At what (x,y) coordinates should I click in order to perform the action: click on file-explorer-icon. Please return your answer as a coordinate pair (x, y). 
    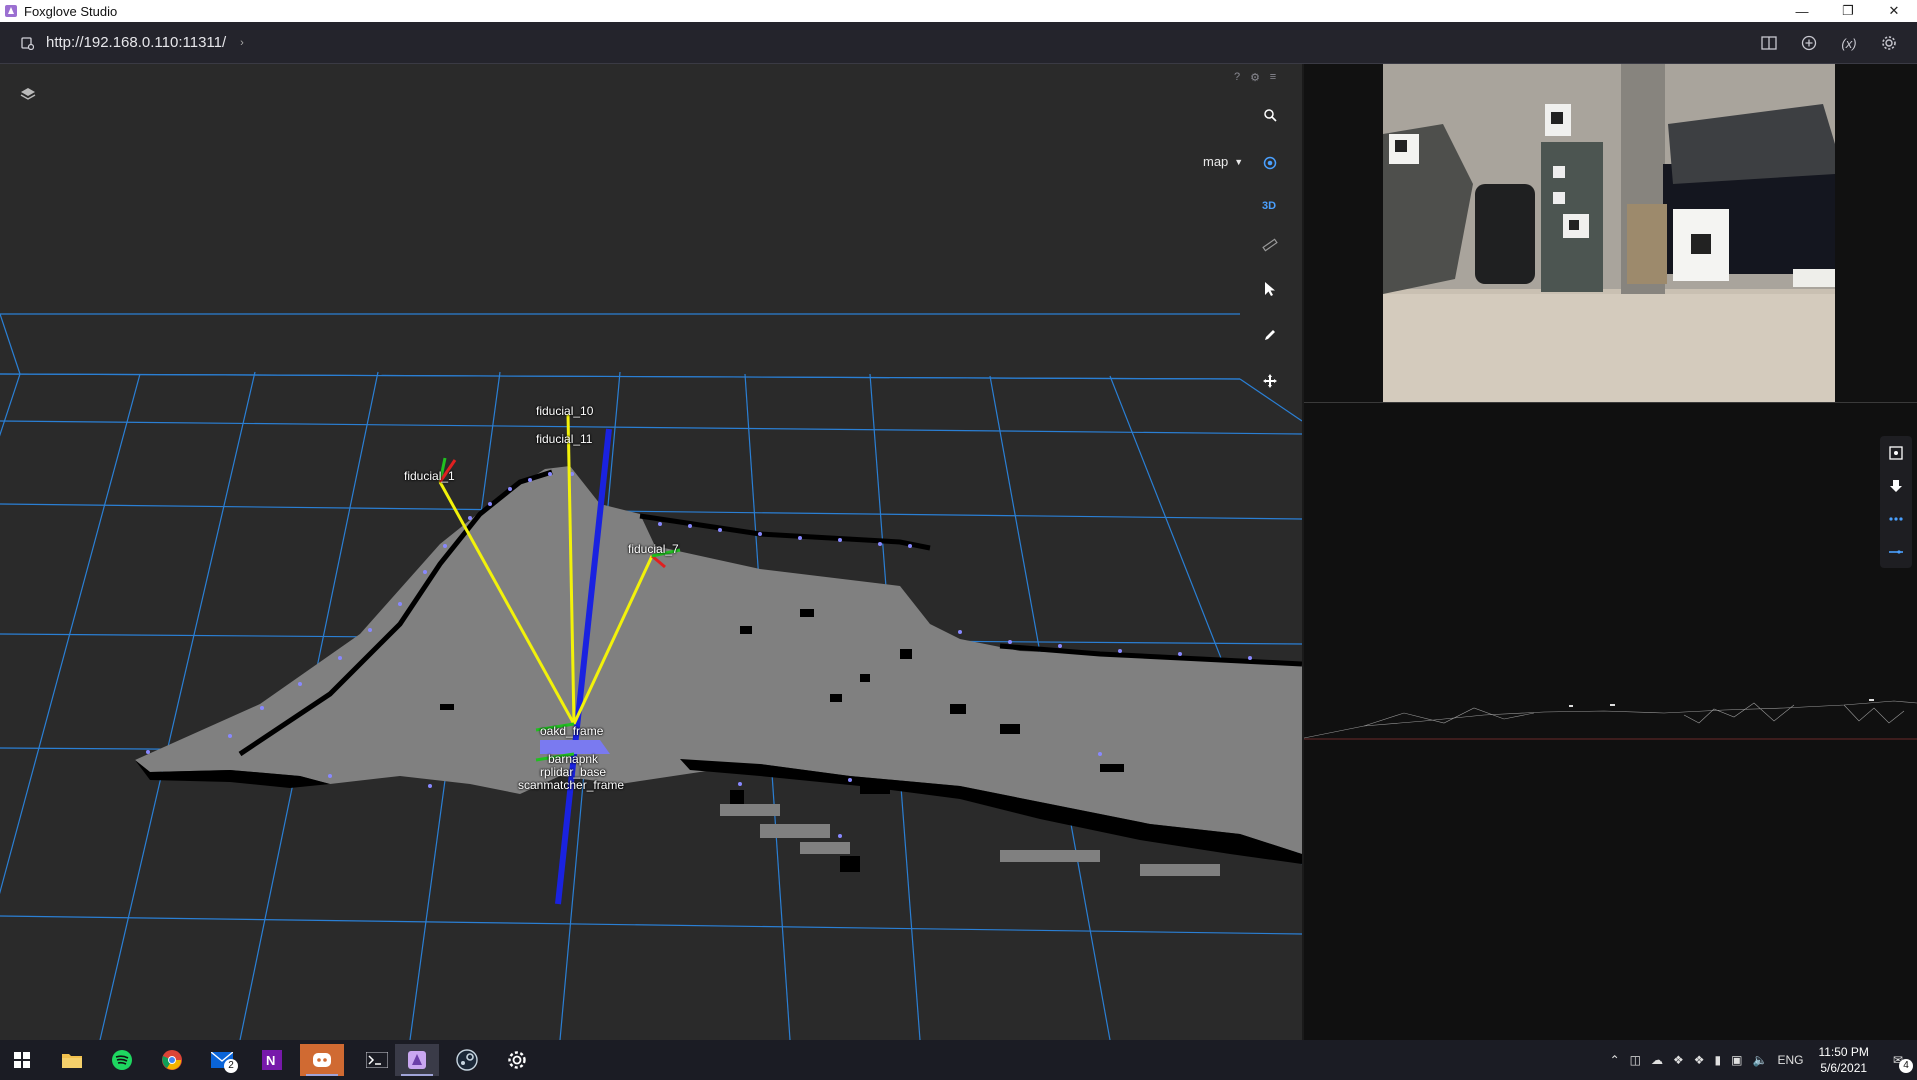
    Looking at the image, I should click on (72, 1060).